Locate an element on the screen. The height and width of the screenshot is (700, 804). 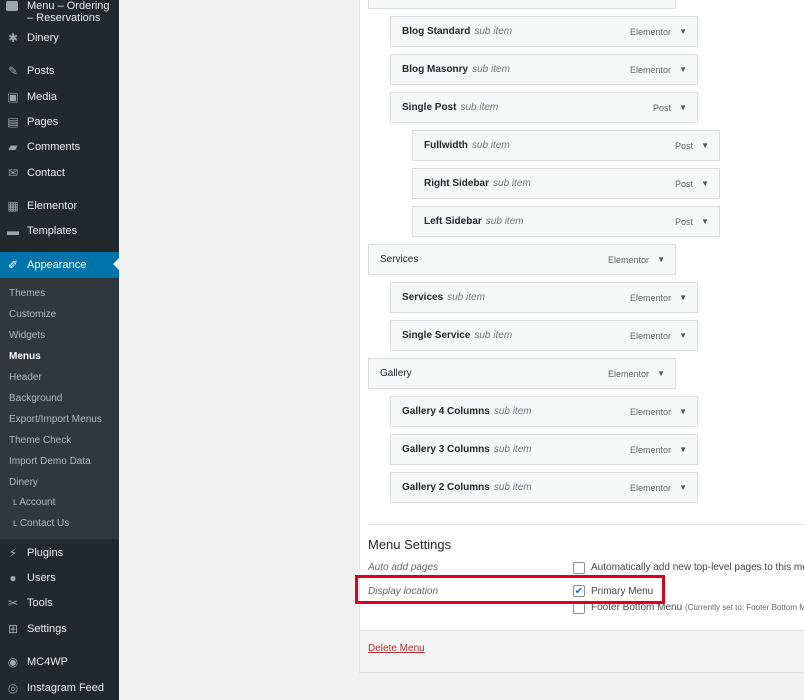
submenu-item-dinery: Dinery is located at coordinates (23, 482).